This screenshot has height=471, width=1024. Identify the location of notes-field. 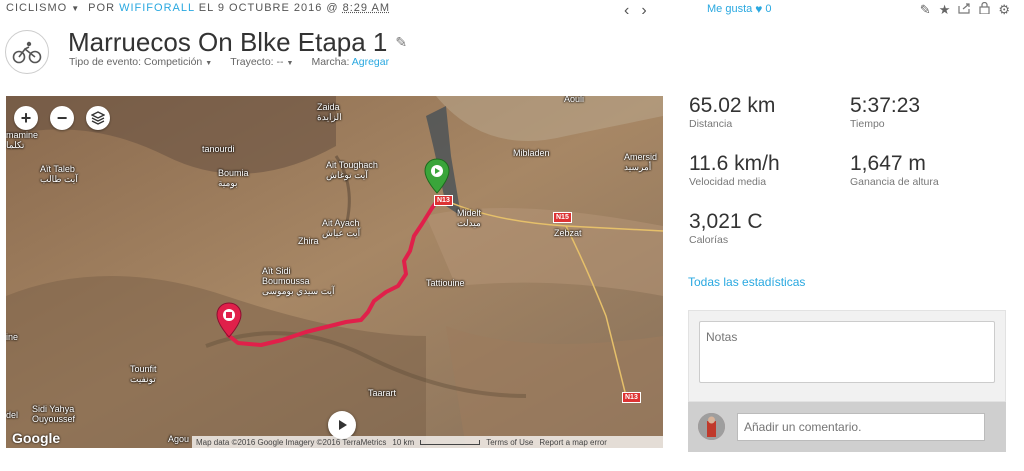
(847, 352).